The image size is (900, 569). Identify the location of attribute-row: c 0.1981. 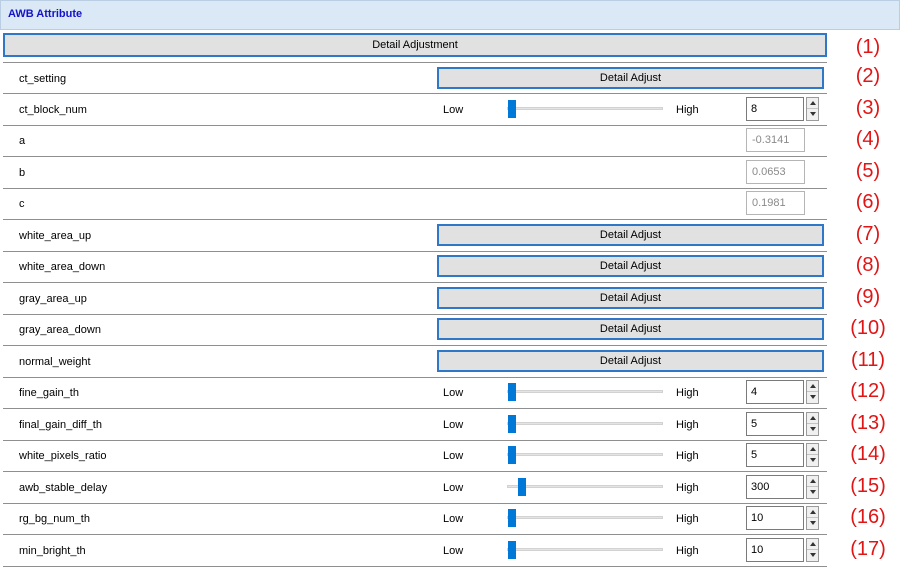
(415, 204).